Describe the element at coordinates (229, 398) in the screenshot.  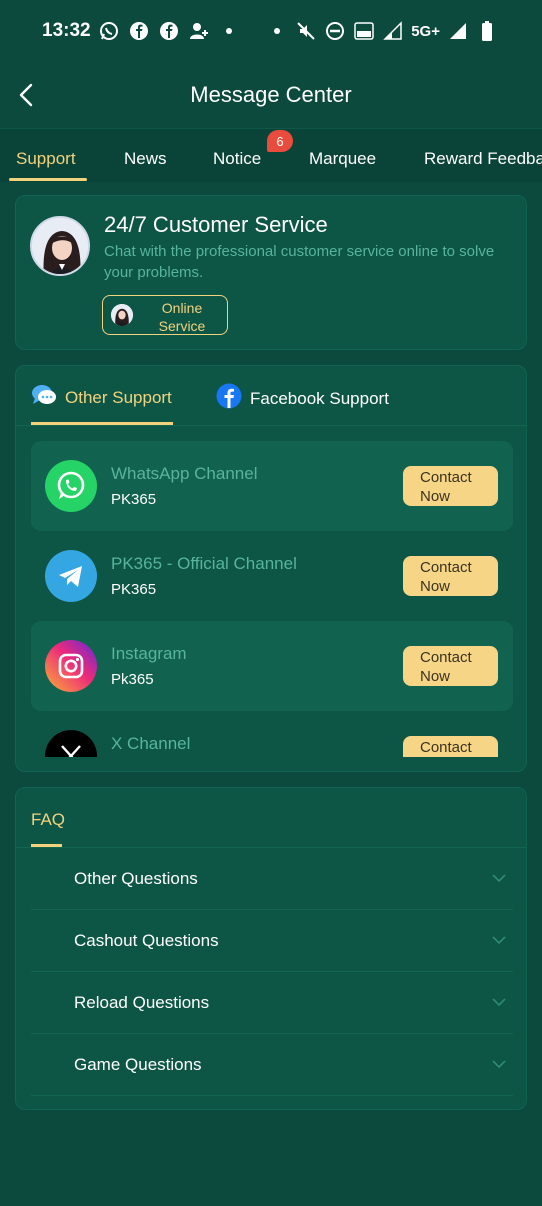
I see `facebook-icon` at that location.